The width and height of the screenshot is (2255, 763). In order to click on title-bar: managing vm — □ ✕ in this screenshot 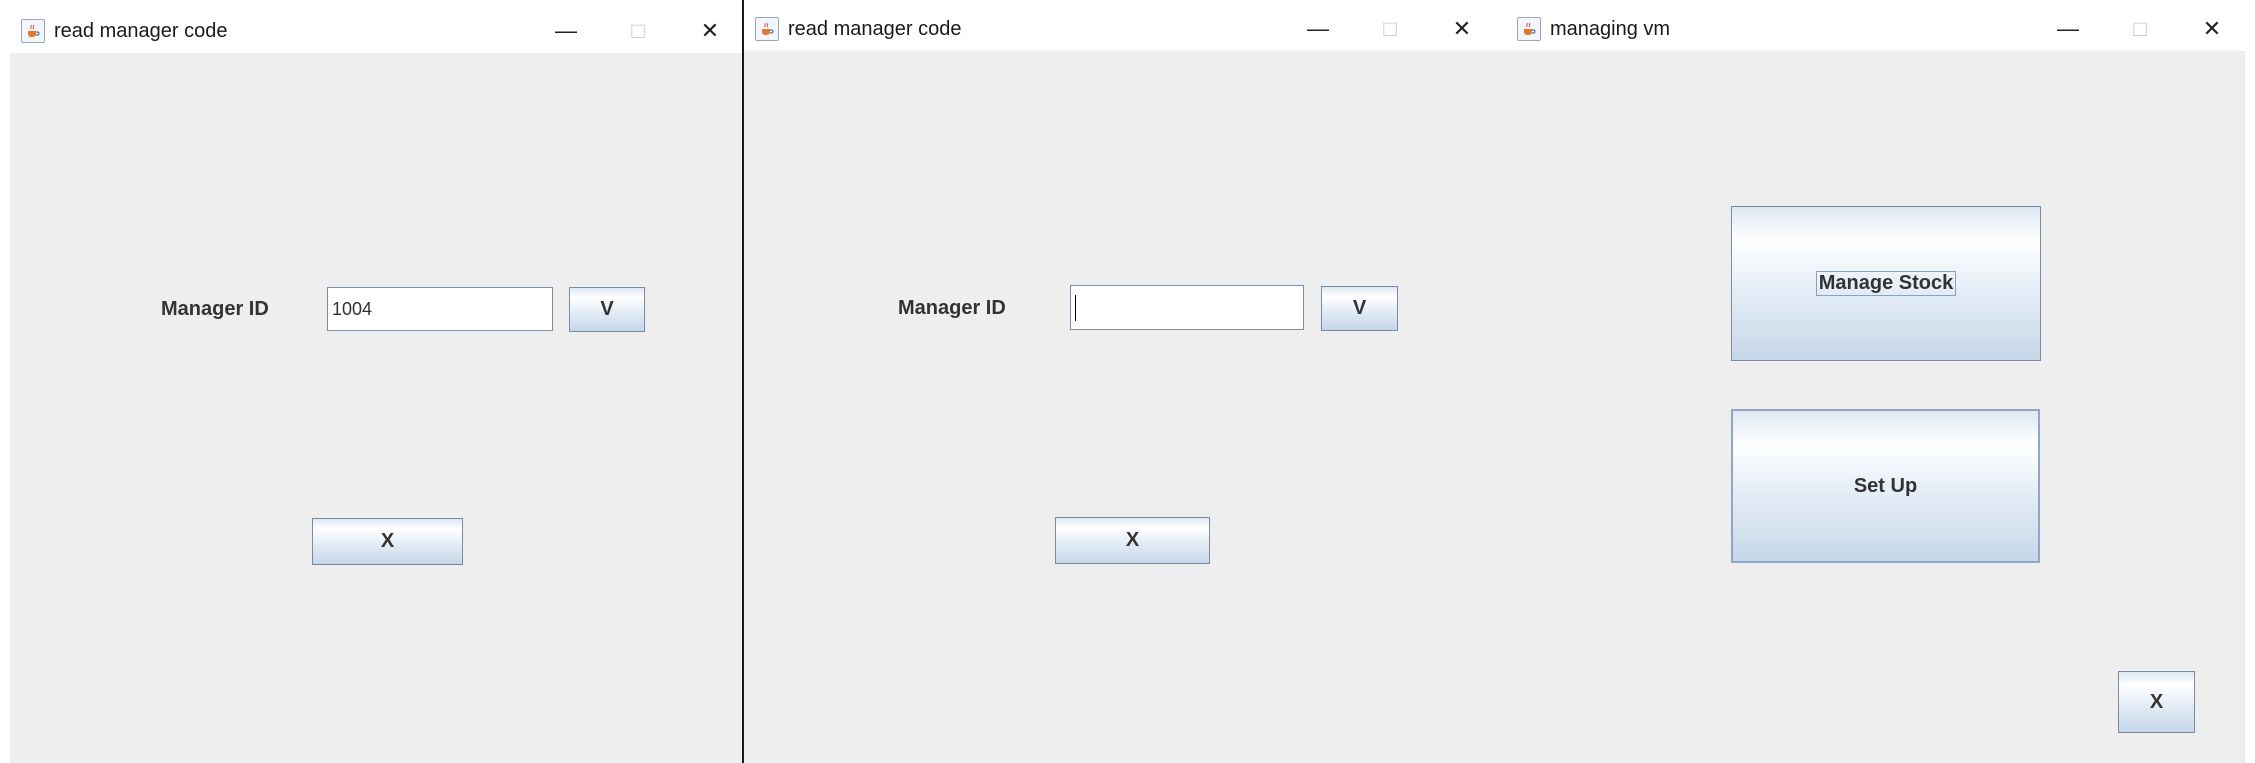, I will do `click(1875, 29)`.